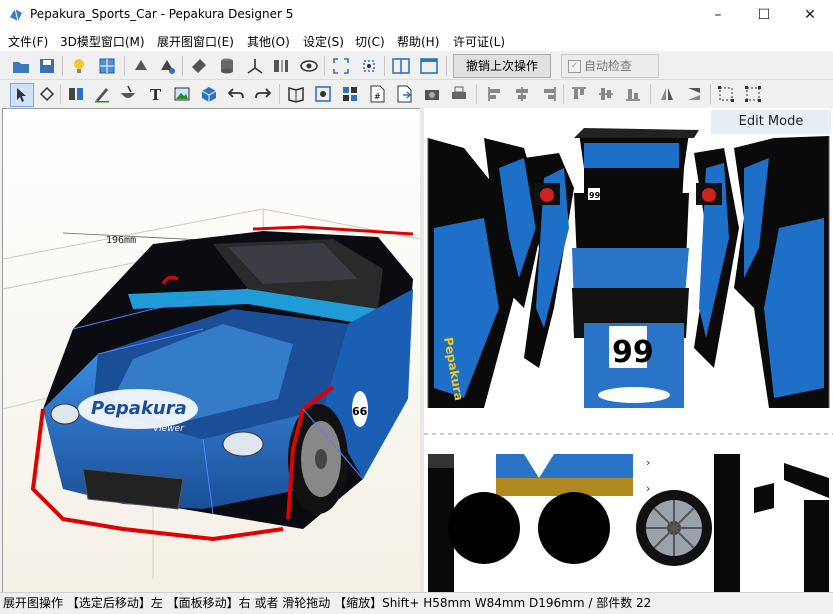  What do you see at coordinates (369, 66) in the screenshot?
I see `settings-icon` at bounding box center [369, 66].